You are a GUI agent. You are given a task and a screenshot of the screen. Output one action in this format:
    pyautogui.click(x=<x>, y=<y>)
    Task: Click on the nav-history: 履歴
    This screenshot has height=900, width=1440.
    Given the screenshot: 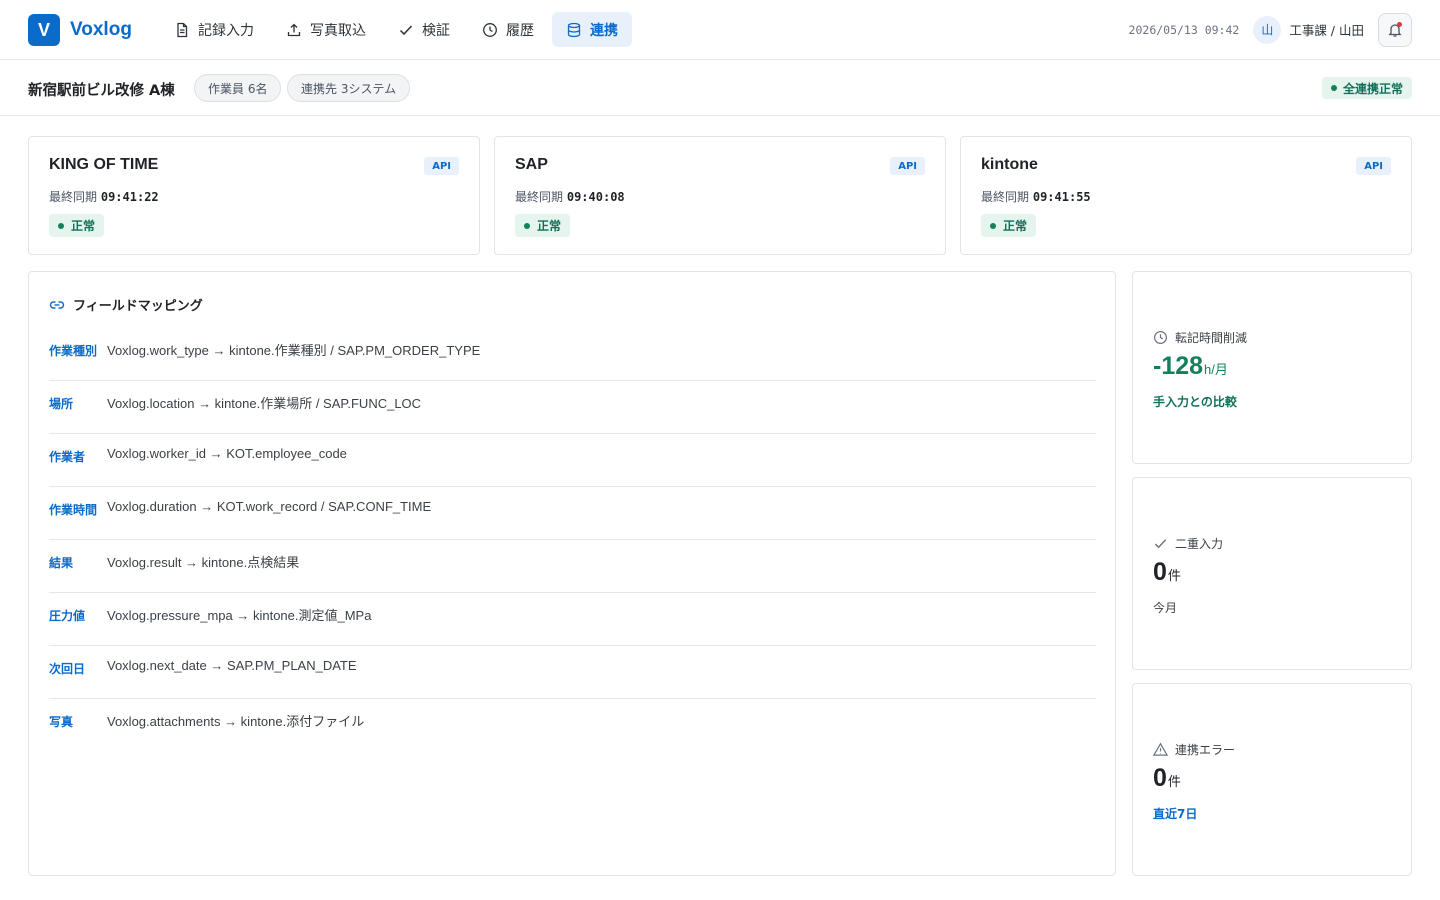 What is the action you would take?
    pyautogui.click(x=508, y=29)
    